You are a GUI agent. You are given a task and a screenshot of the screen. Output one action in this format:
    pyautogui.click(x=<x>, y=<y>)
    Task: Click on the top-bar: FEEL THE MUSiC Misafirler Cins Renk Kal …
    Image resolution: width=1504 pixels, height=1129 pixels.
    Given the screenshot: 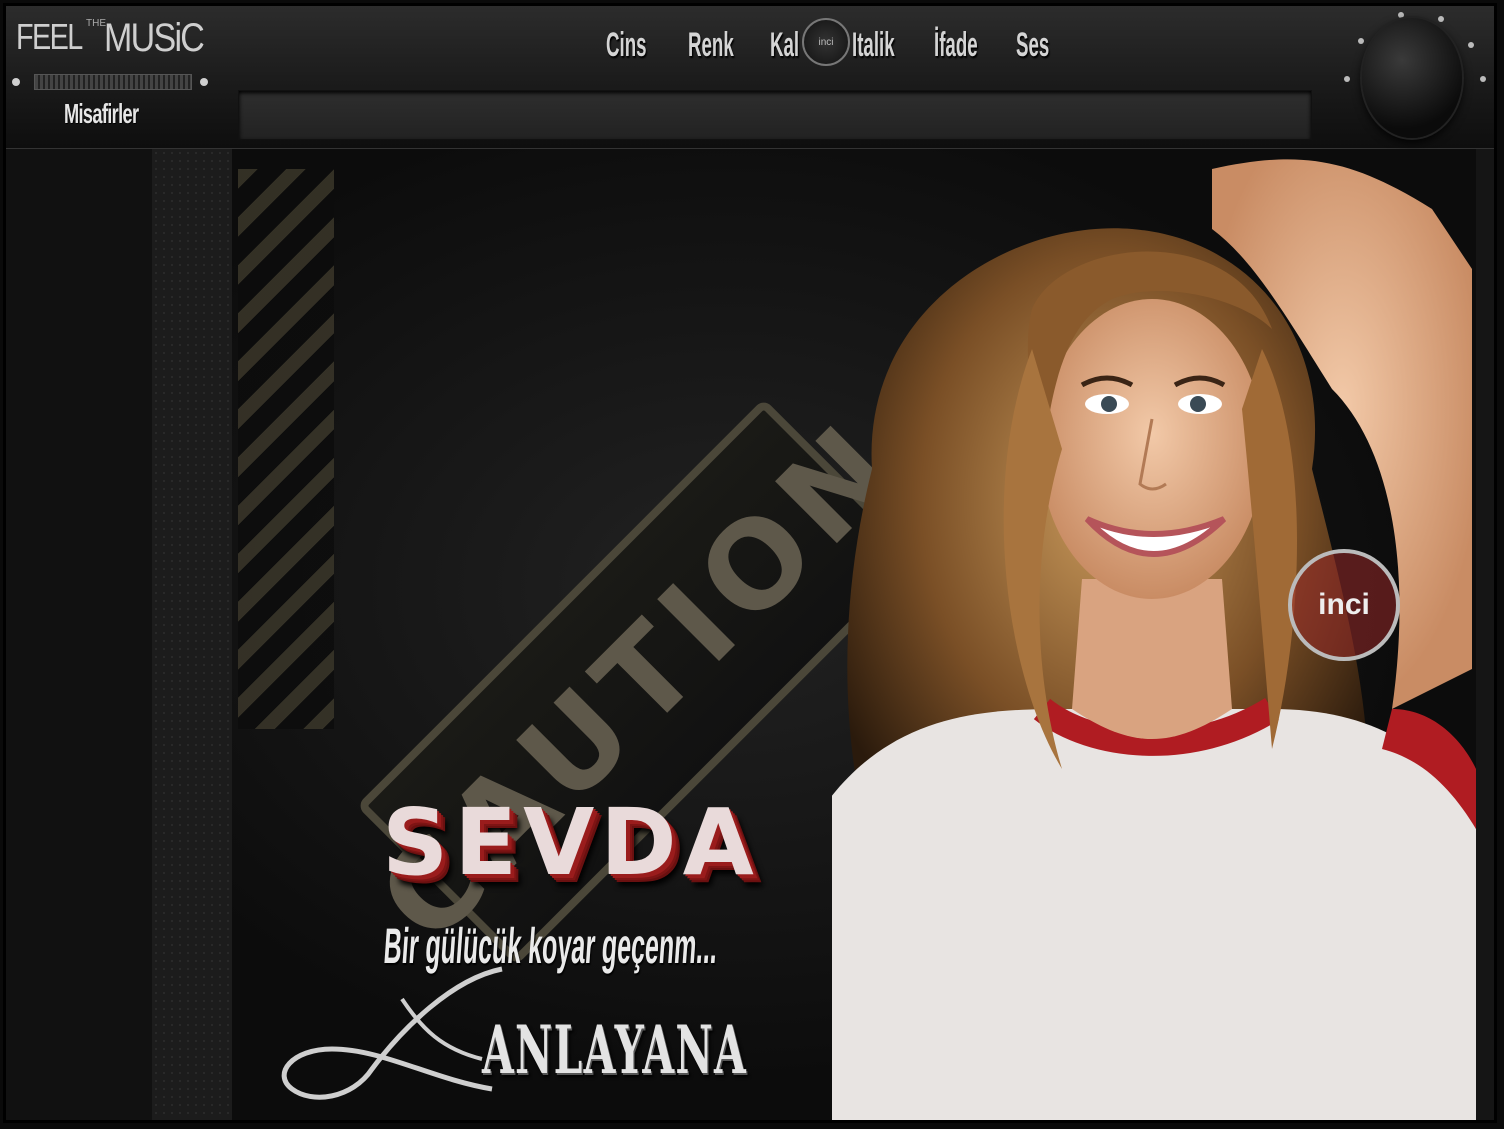 What is the action you would take?
    pyautogui.click(x=750, y=77)
    